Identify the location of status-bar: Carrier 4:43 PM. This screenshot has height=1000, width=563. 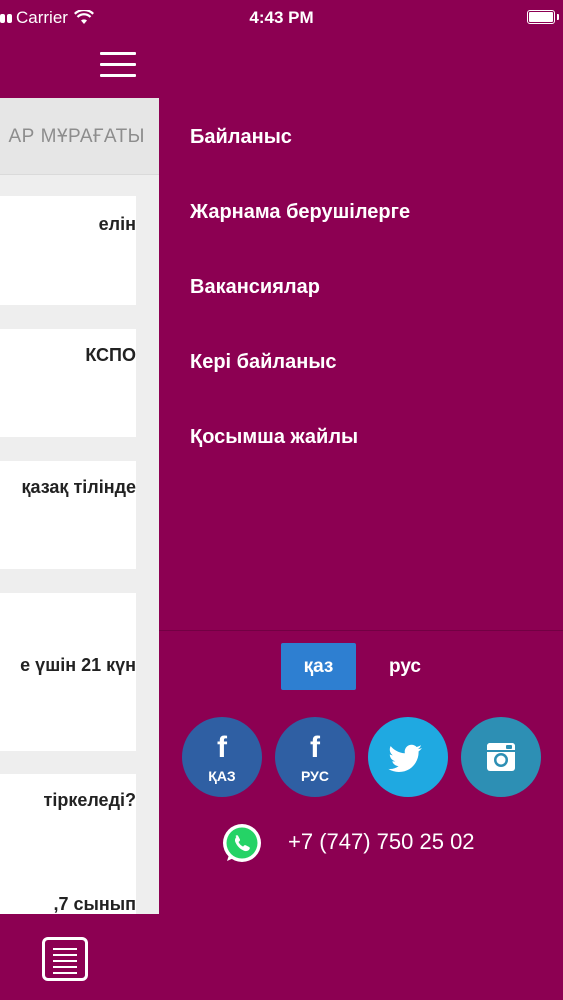
(281, 19).